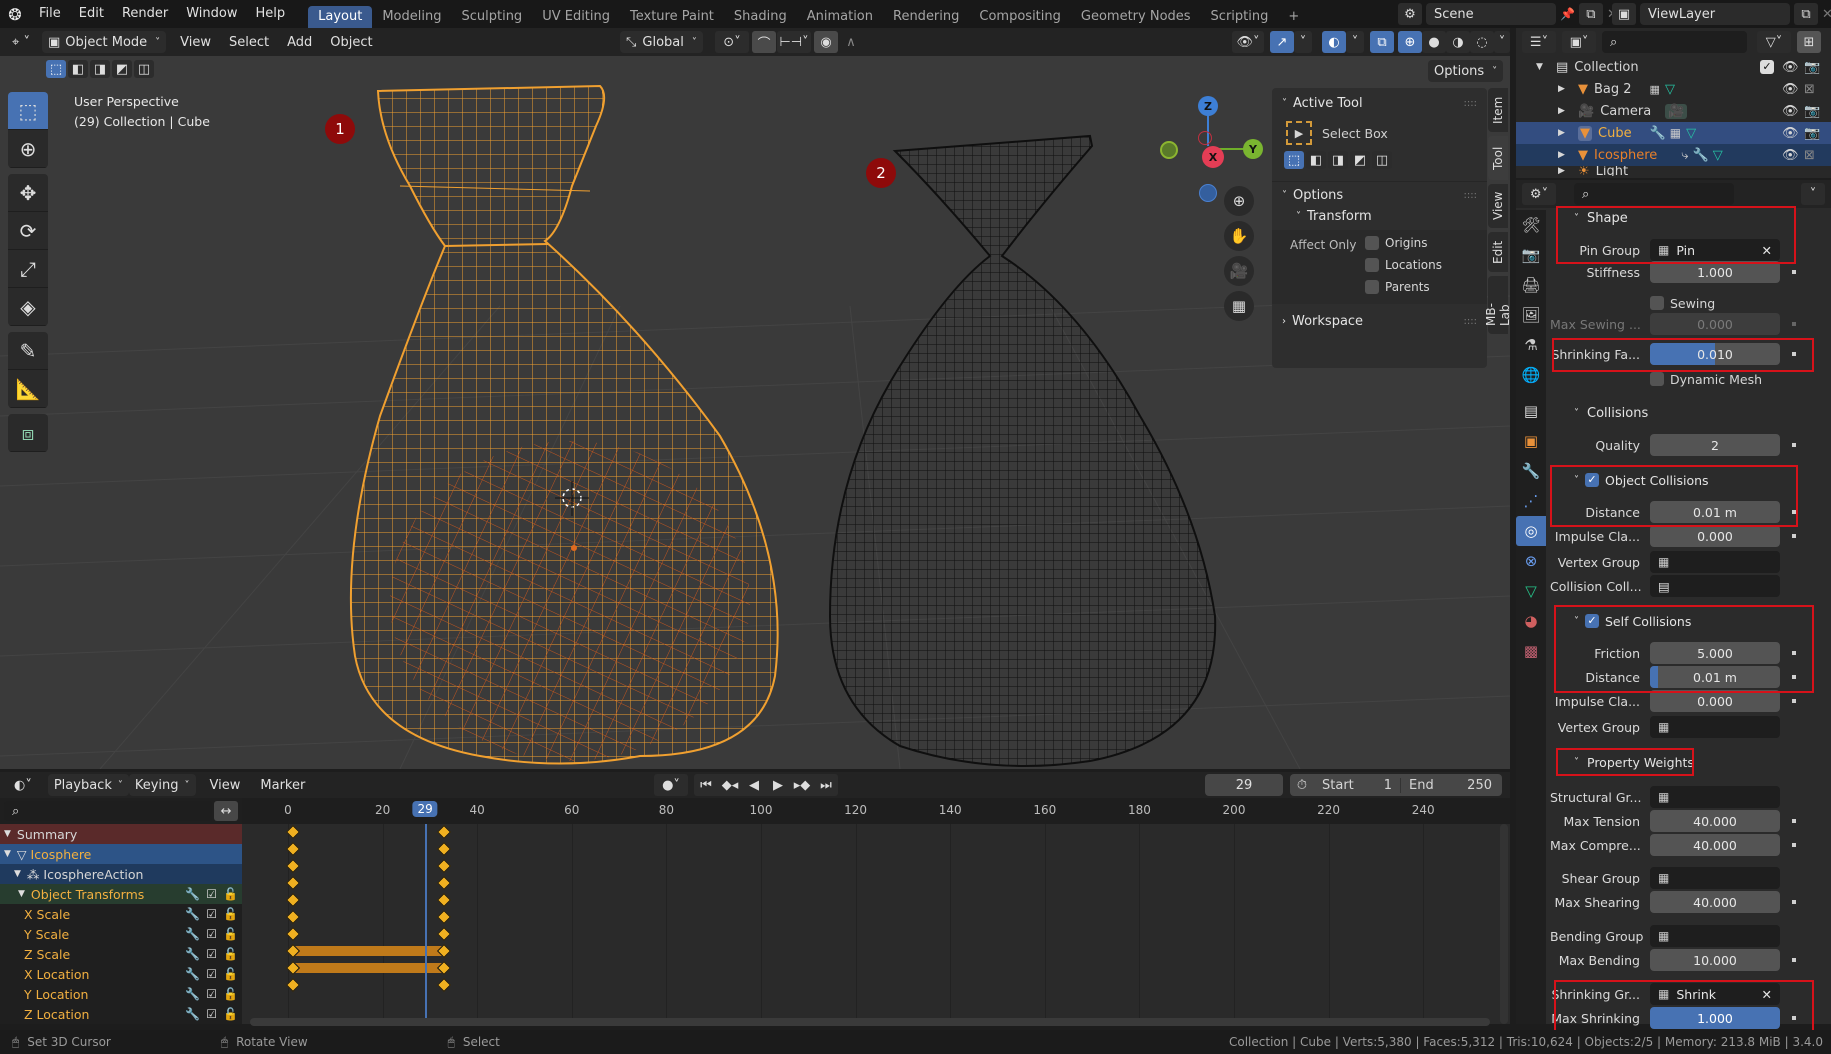 The height and width of the screenshot is (1054, 1831). I want to click on timeline-view-menu: View, so click(225, 785).